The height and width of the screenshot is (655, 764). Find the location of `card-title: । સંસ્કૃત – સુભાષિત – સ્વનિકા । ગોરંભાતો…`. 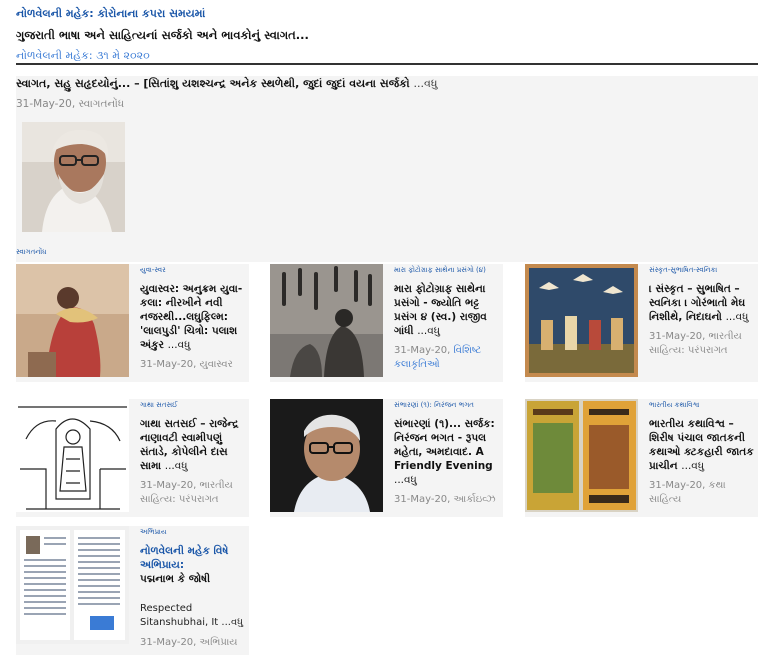

card-title: । સંસ્કૃત – સુભાષિત – સ્વનિકા । ગોરંભાતો… is located at coordinates (703, 303).